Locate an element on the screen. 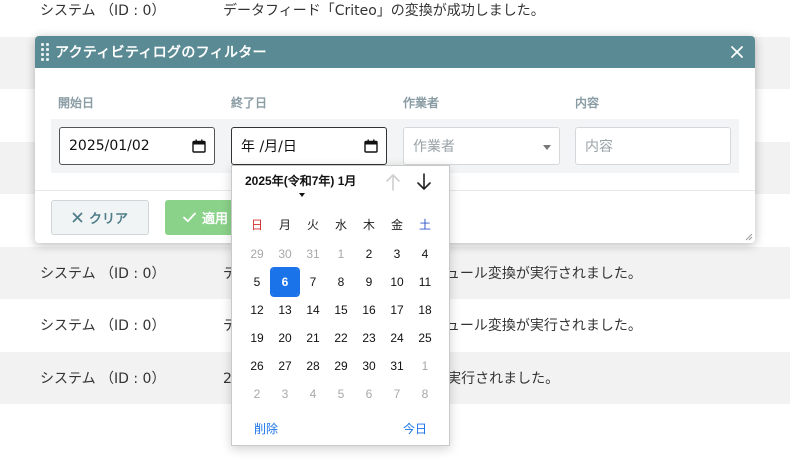 This screenshot has height=474, width=790. weekday-label: 水 is located at coordinates (340, 225).